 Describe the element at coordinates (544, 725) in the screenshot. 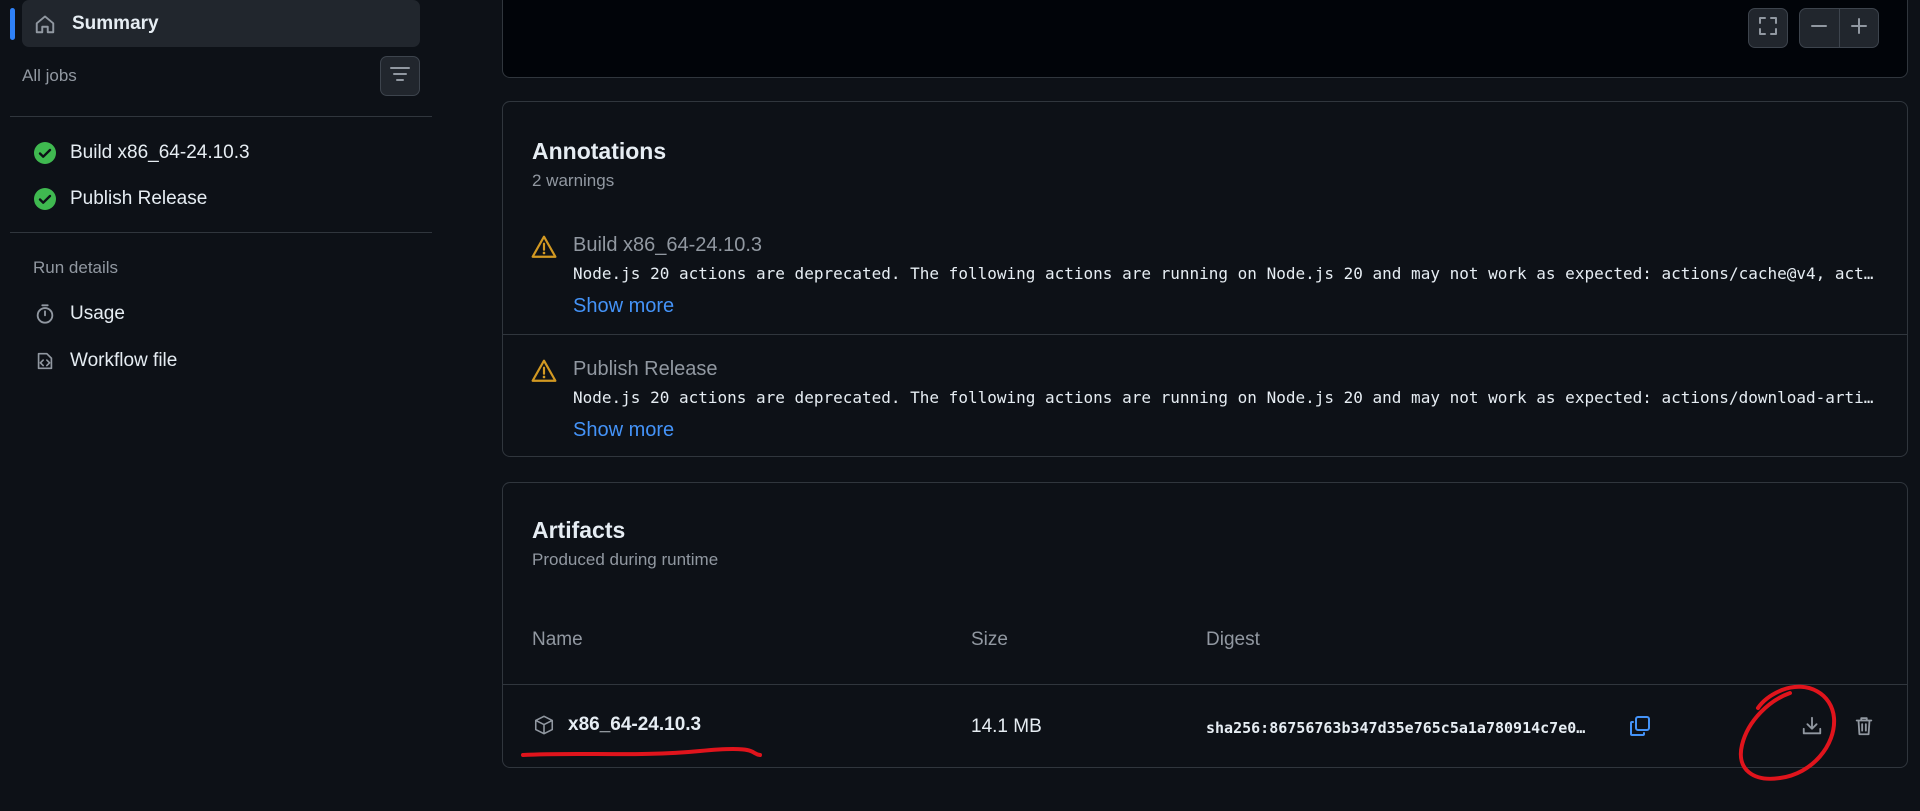

I see `package-icon` at that location.